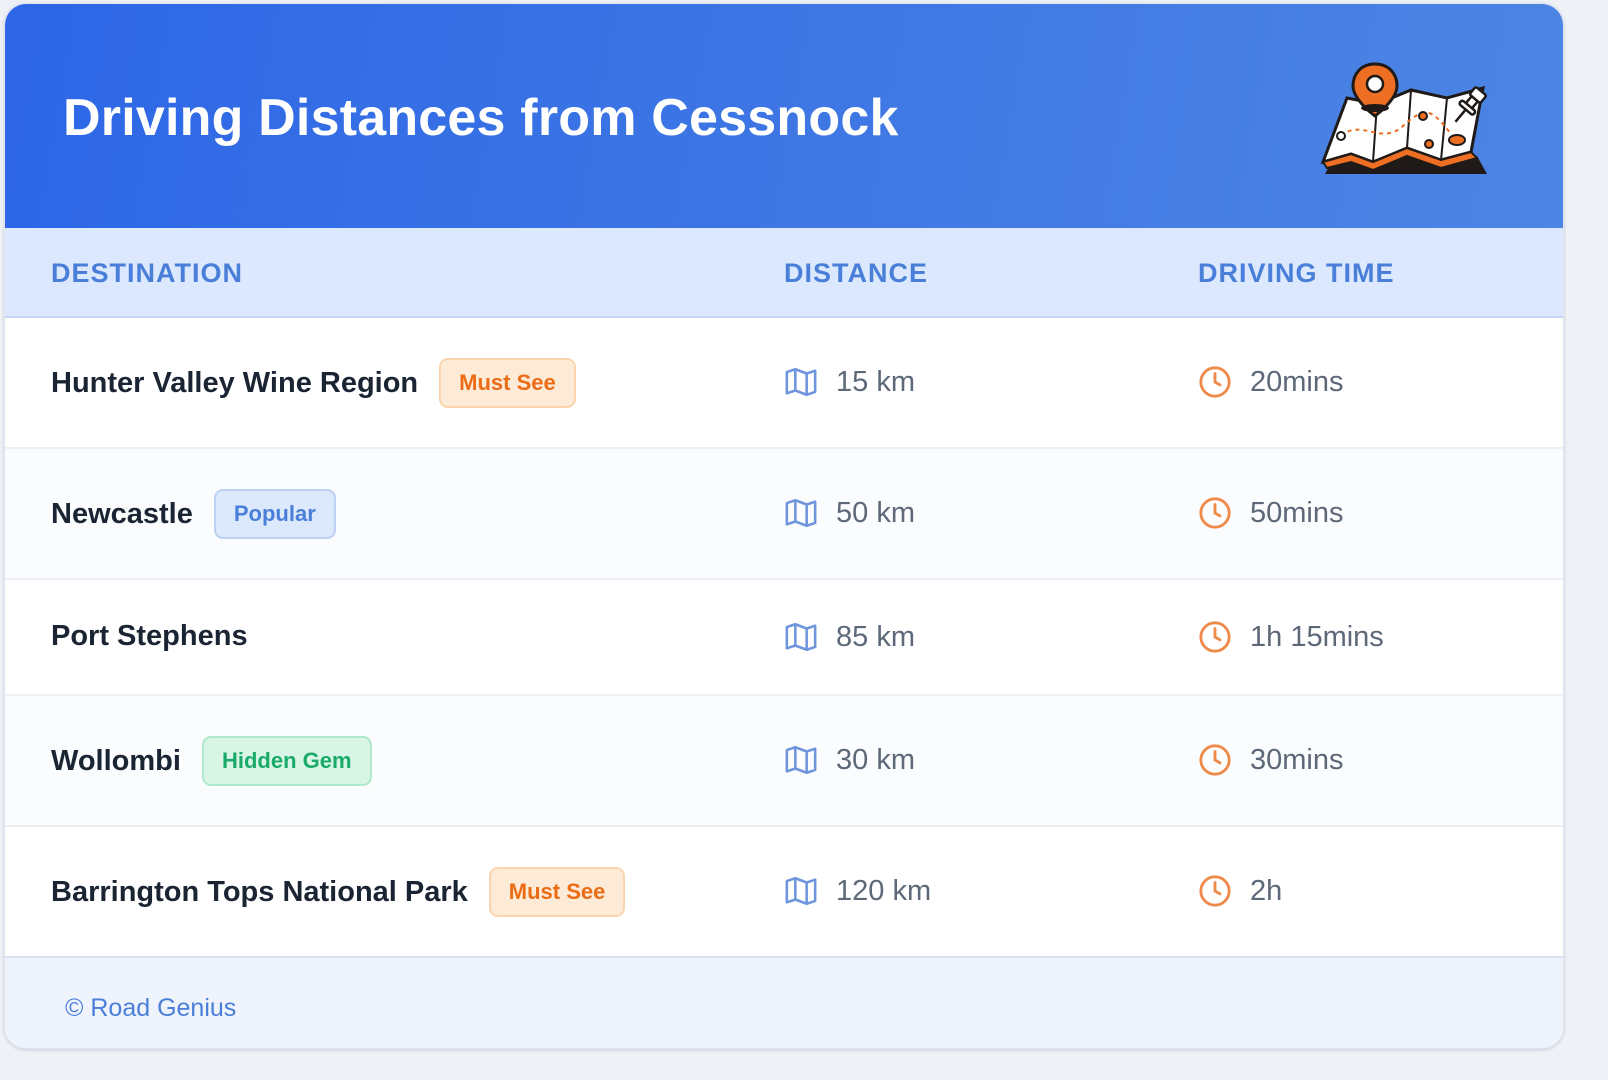  I want to click on map-pin-illustration-icon, so click(1403, 118).